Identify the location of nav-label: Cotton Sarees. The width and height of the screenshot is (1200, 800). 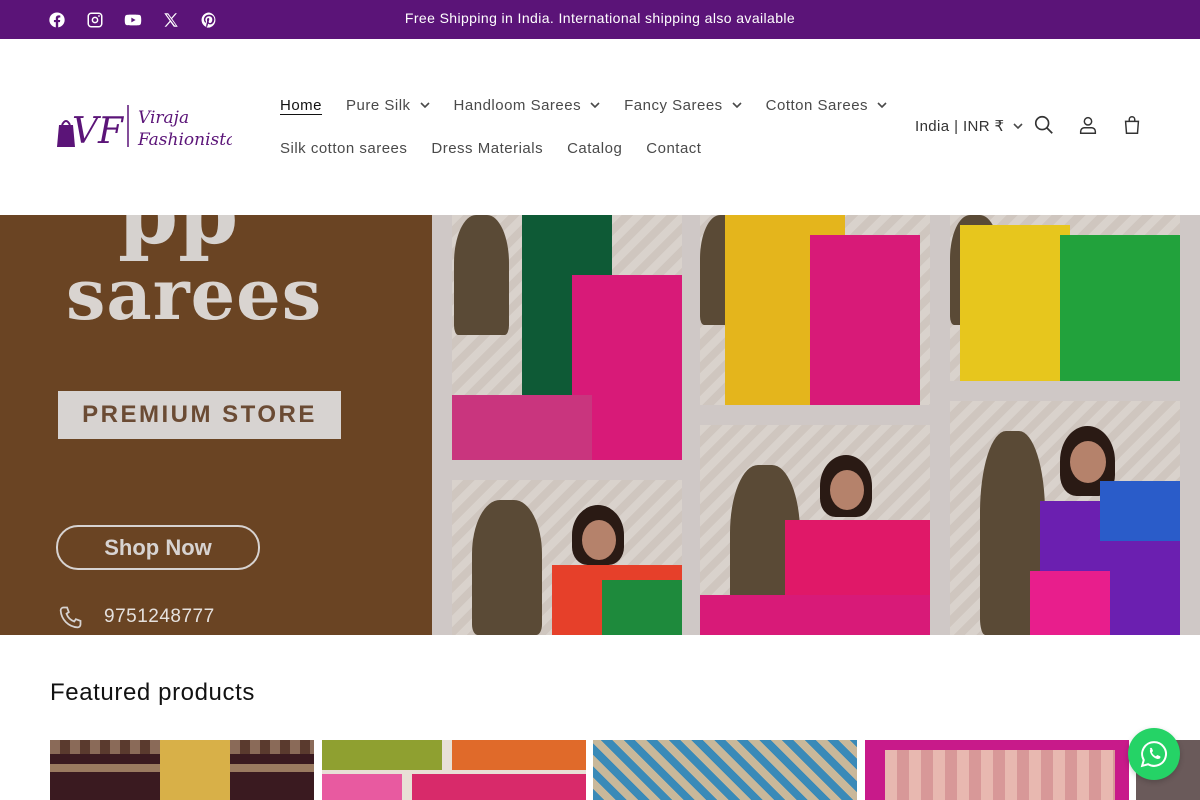
(817, 105).